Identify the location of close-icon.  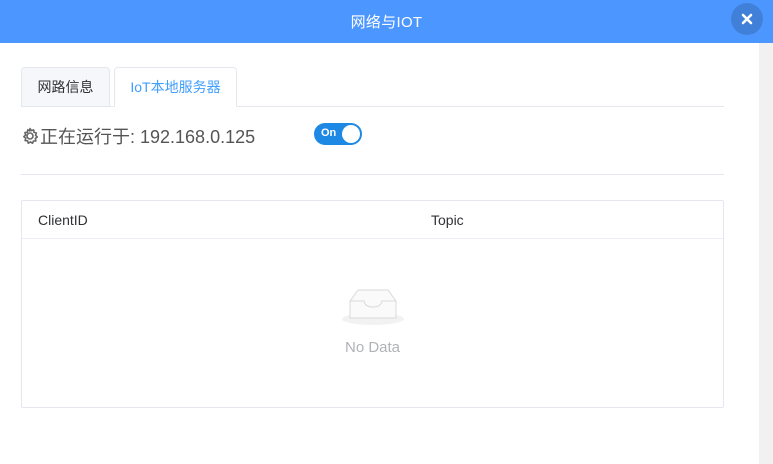
(747, 19).